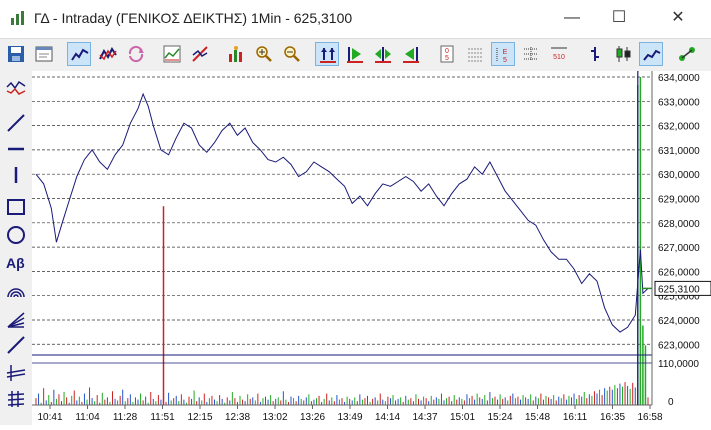  Describe the element at coordinates (679, 127) in the screenshot. I see `price-tick-label: 632,0000` at that location.